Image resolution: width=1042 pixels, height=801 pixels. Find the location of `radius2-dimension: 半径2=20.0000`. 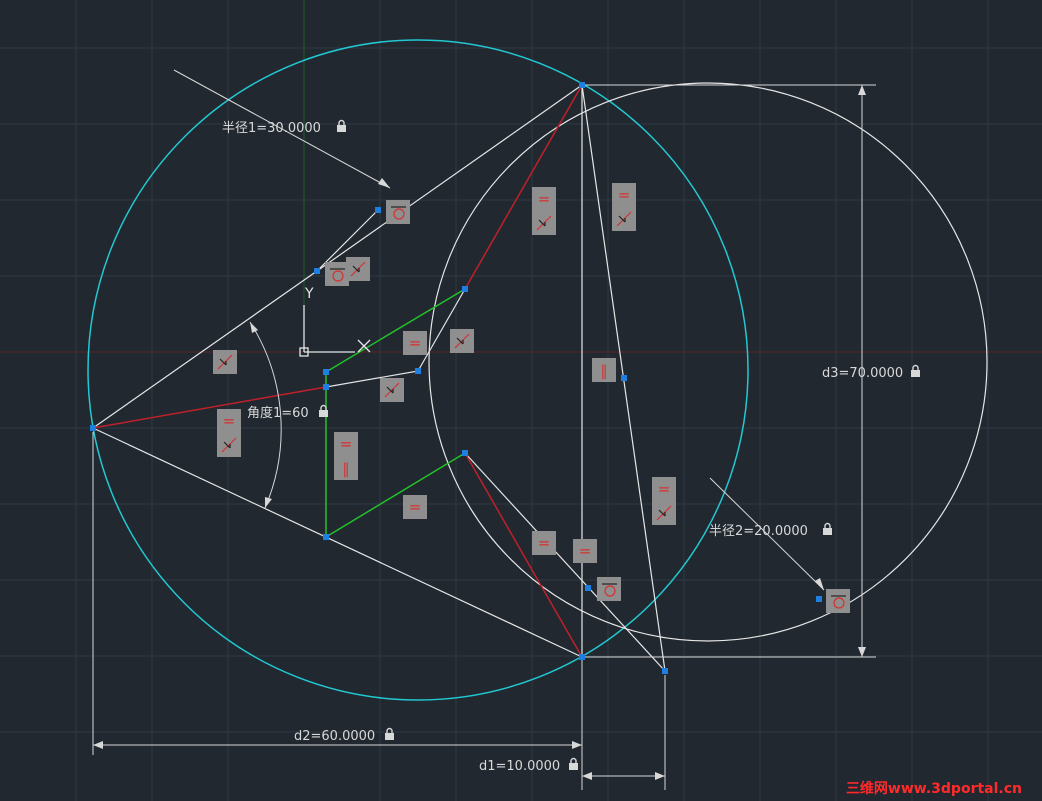

radius2-dimension: 半径2=20.0000 is located at coordinates (758, 531).